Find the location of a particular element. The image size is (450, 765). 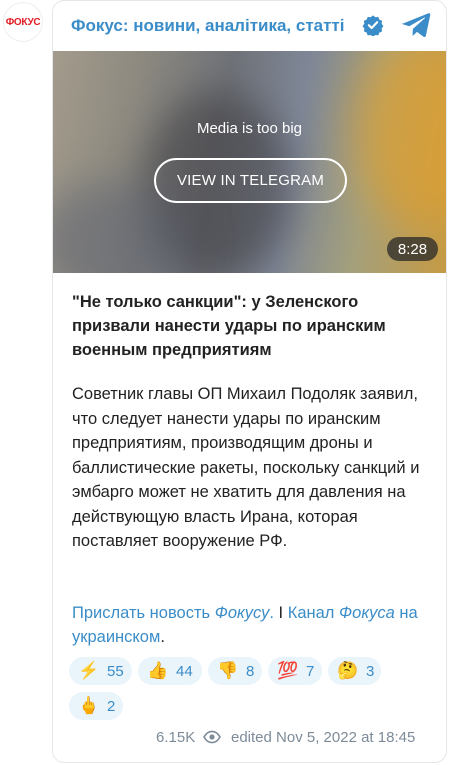

edited-timestamp: edited Nov 5, 2022 at 18:45 is located at coordinates (323, 737).